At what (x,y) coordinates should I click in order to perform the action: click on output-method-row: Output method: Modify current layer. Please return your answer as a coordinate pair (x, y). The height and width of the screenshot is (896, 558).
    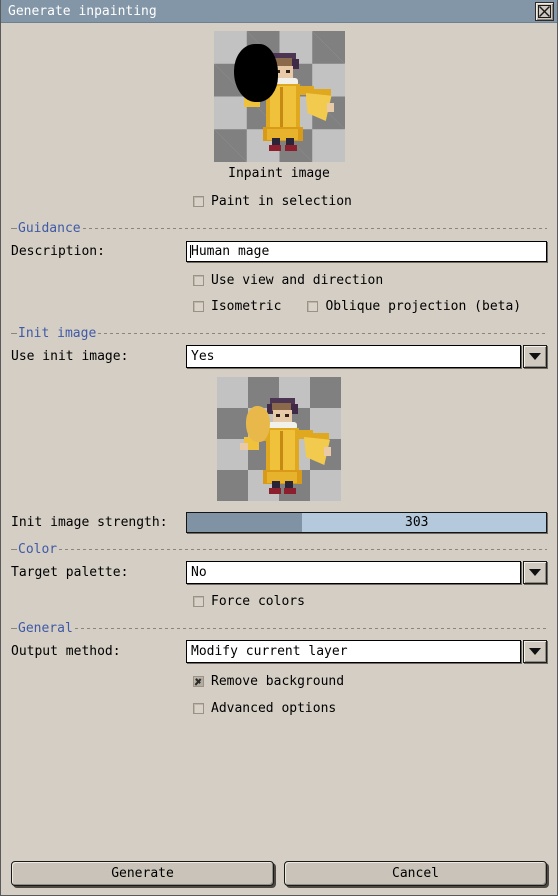
    Looking at the image, I should click on (279, 651).